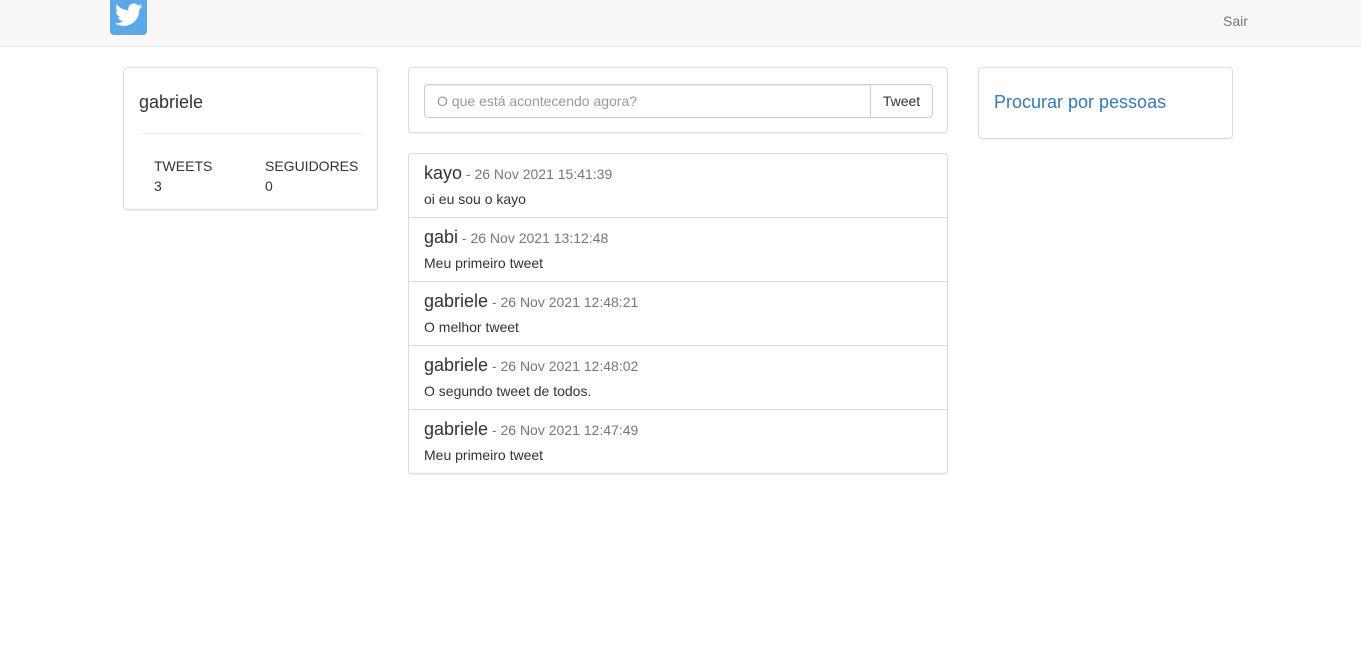 The width and height of the screenshot is (1361, 649). Describe the element at coordinates (443, 173) in the screenshot. I see `tweet-author: kayo` at that location.